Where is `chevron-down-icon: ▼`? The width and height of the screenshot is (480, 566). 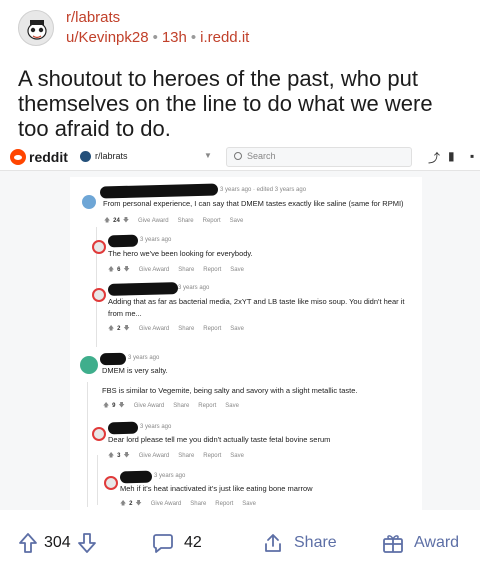
chevron-down-icon: ▼ is located at coordinates (208, 155).